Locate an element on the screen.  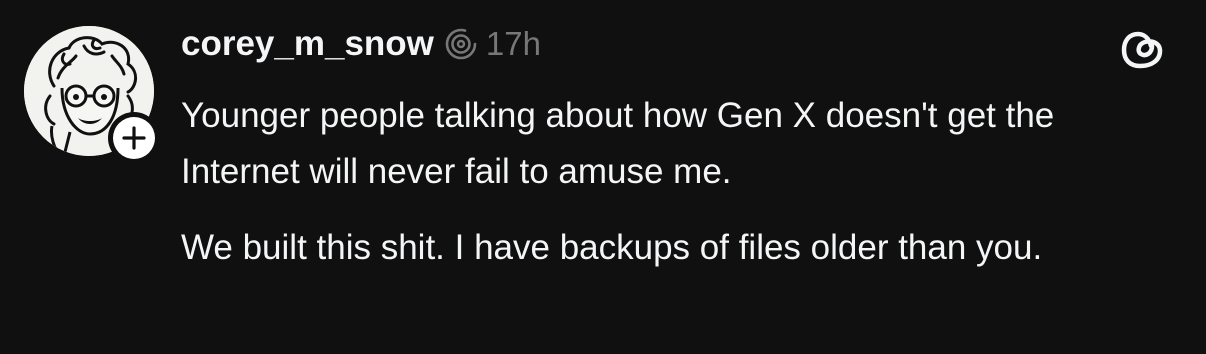
post-timestamp: 17h is located at coordinates (513, 43).